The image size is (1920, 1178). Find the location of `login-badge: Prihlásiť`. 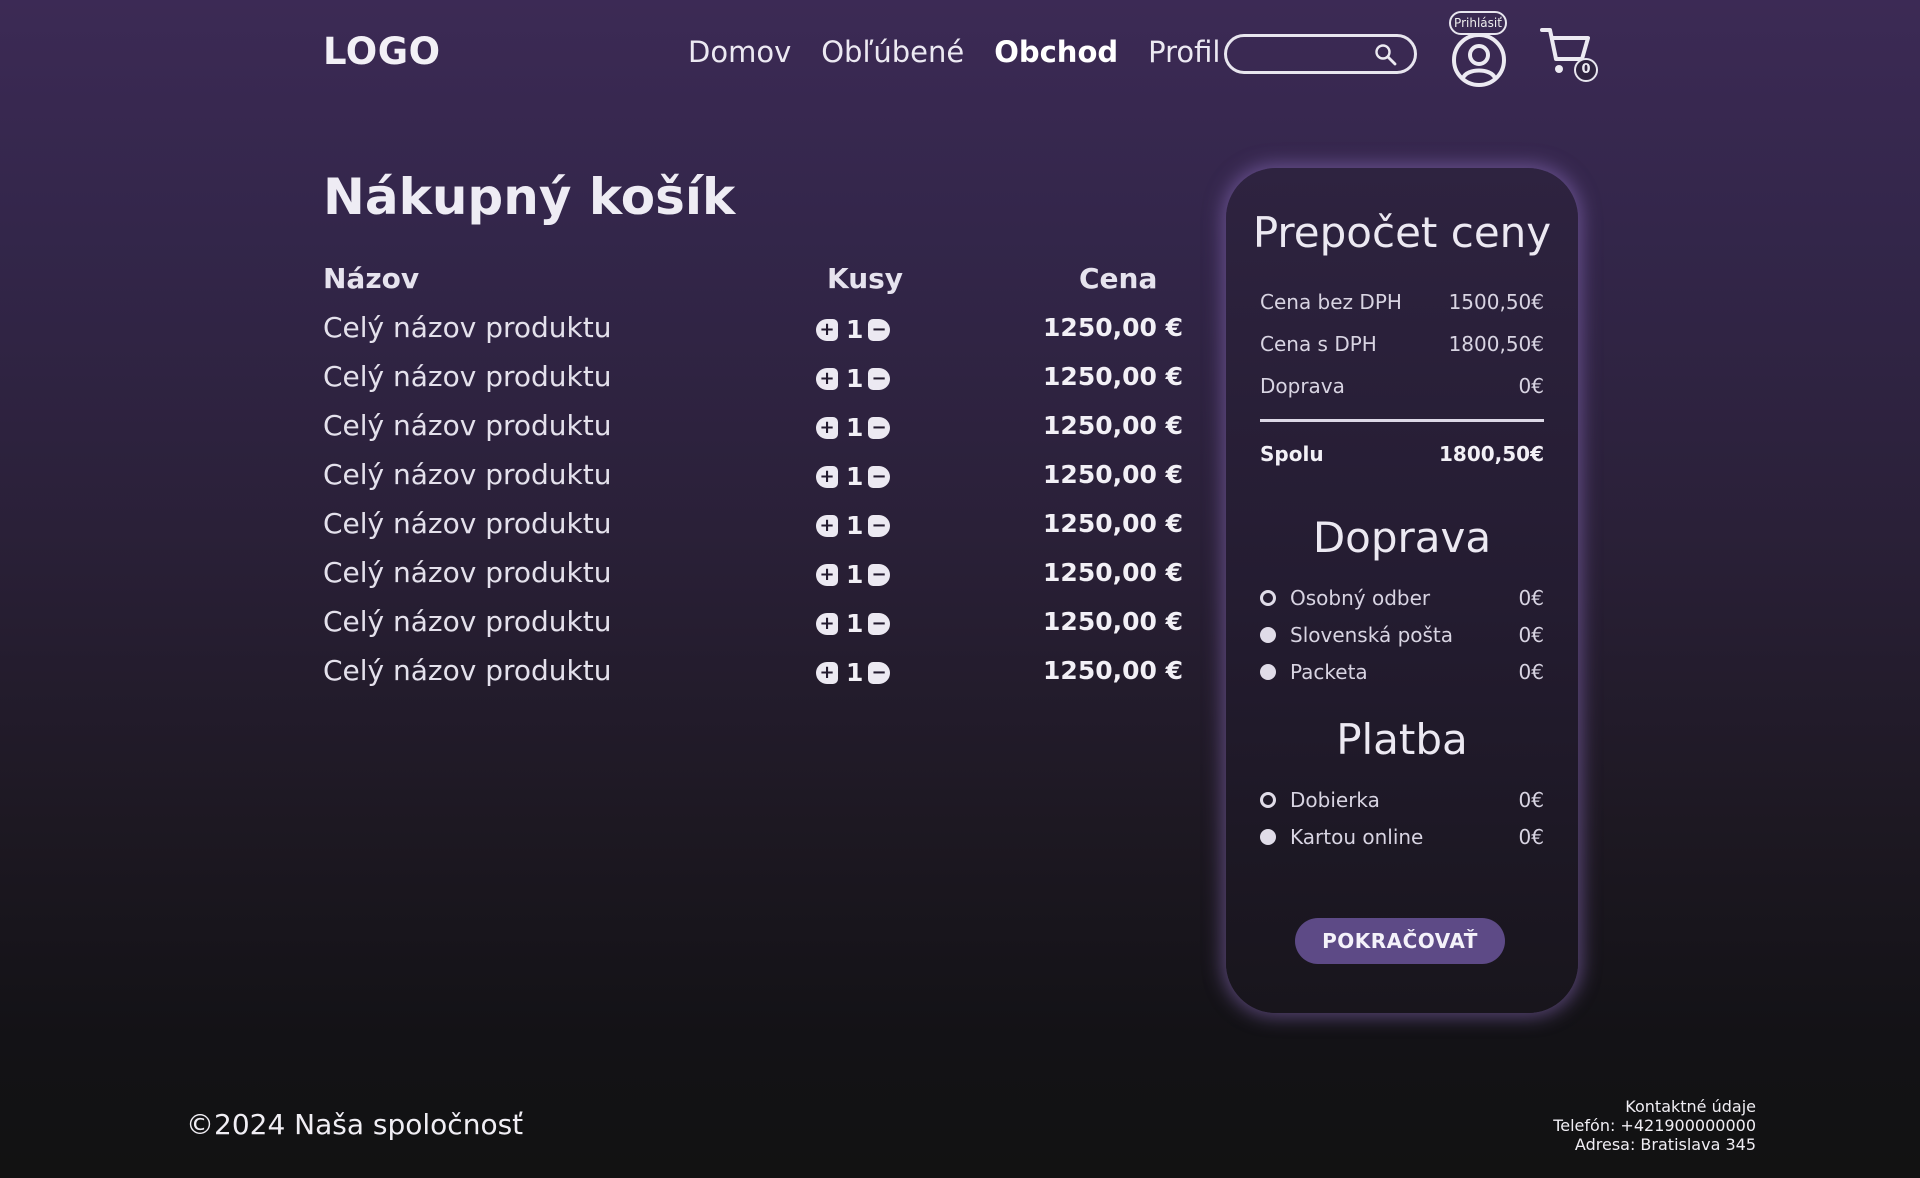

login-badge: Prihlásiť is located at coordinates (1478, 23).